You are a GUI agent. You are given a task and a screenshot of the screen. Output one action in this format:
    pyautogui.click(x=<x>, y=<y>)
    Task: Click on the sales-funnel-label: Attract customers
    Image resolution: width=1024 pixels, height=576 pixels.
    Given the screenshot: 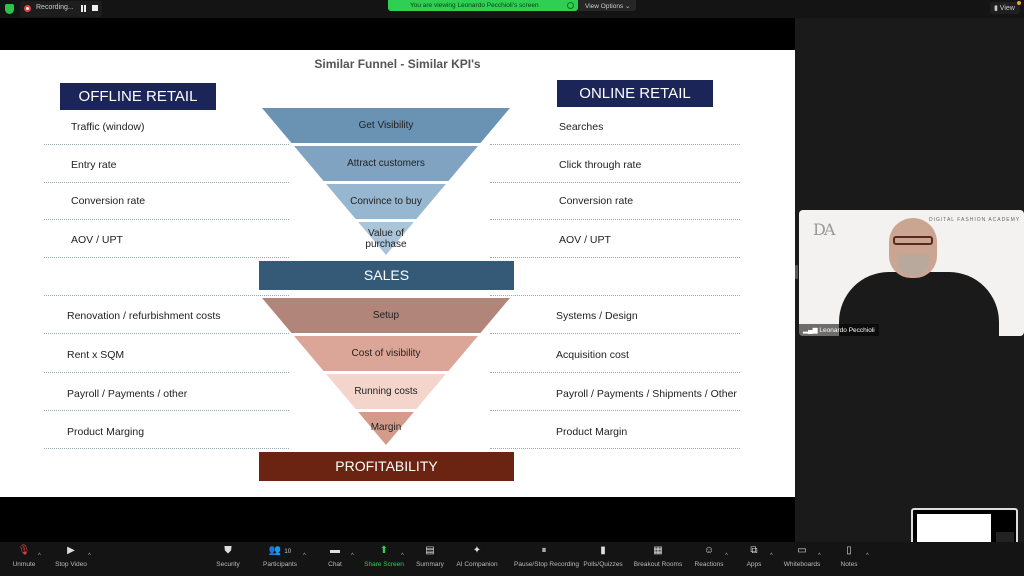 What is the action you would take?
    pyautogui.click(x=386, y=163)
    